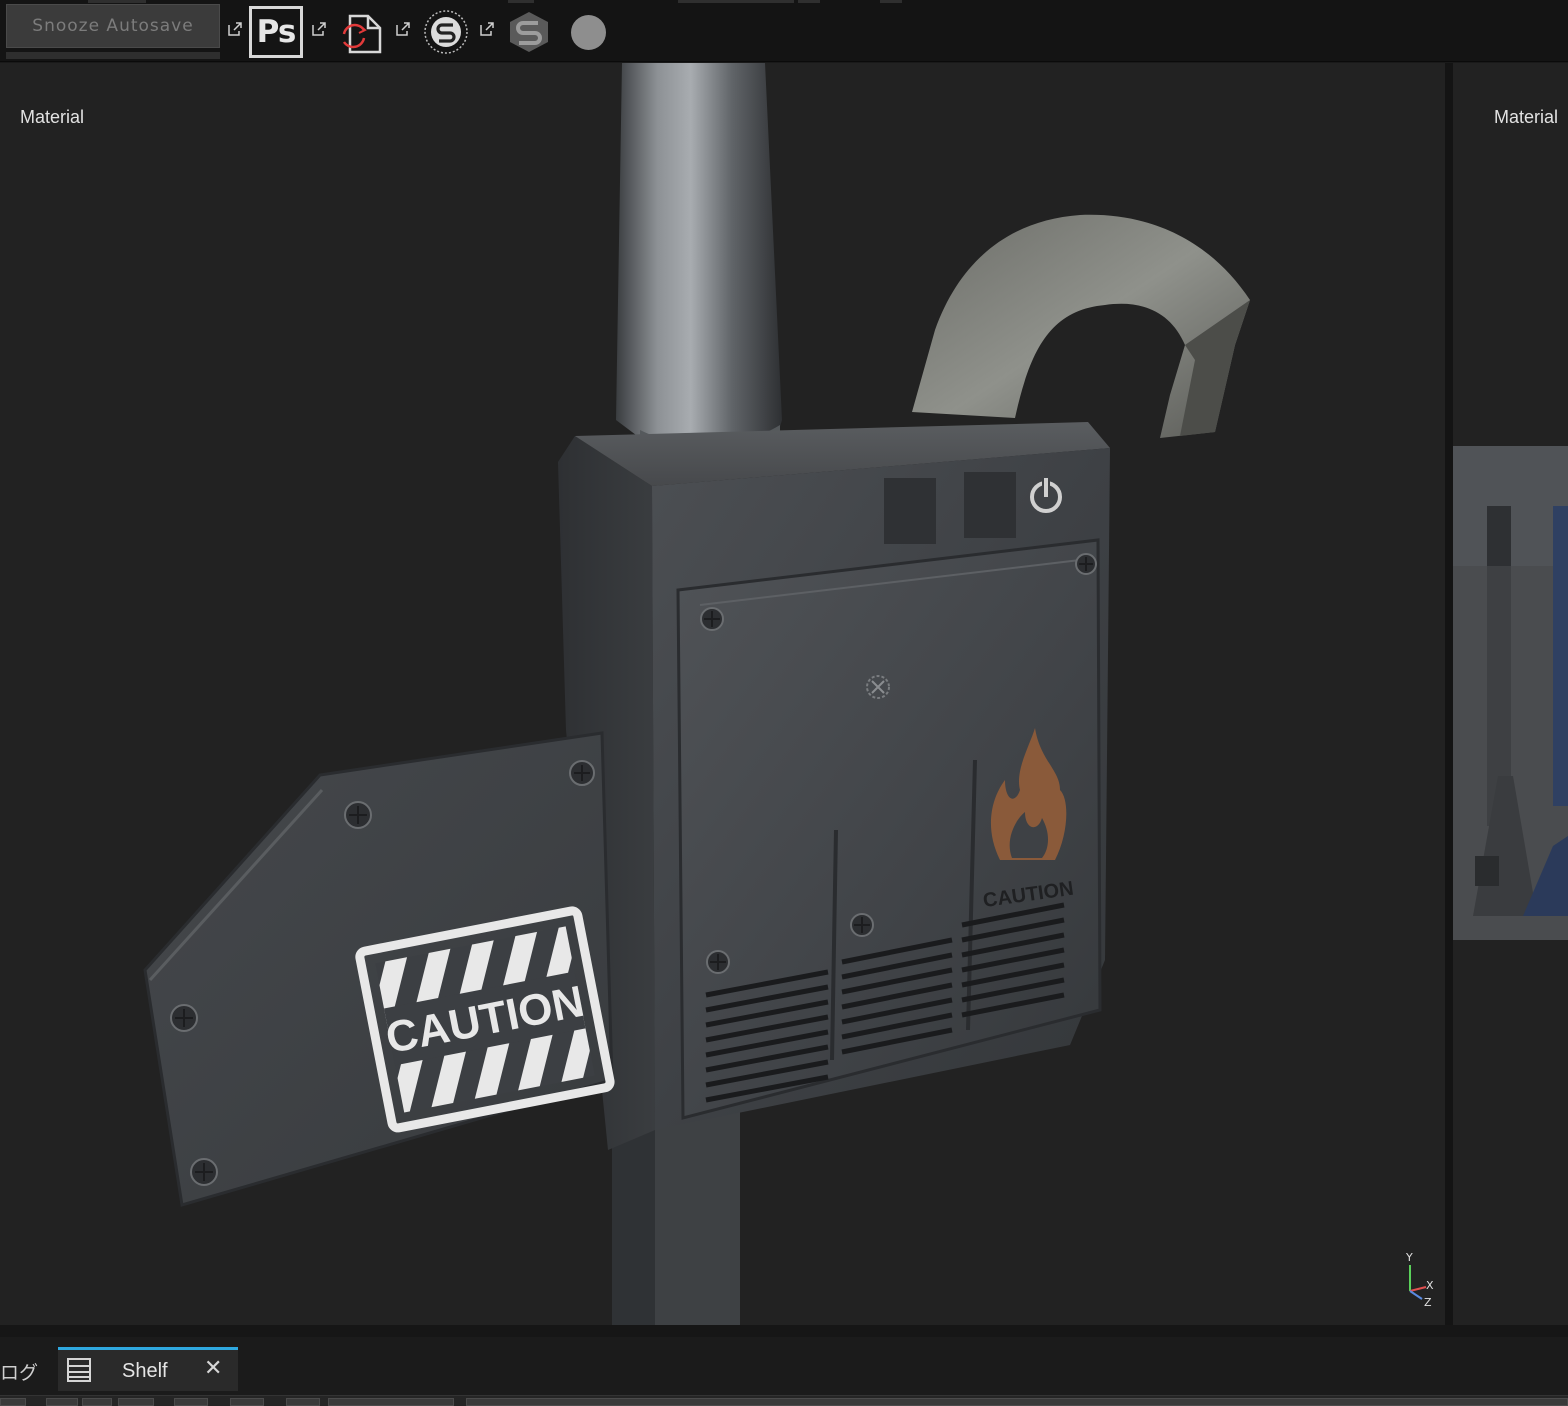 The height and width of the screenshot is (1406, 1568). Describe the element at coordinates (1526, 117) in the screenshot. I see `viewport2-mode-label: Material` at that location.